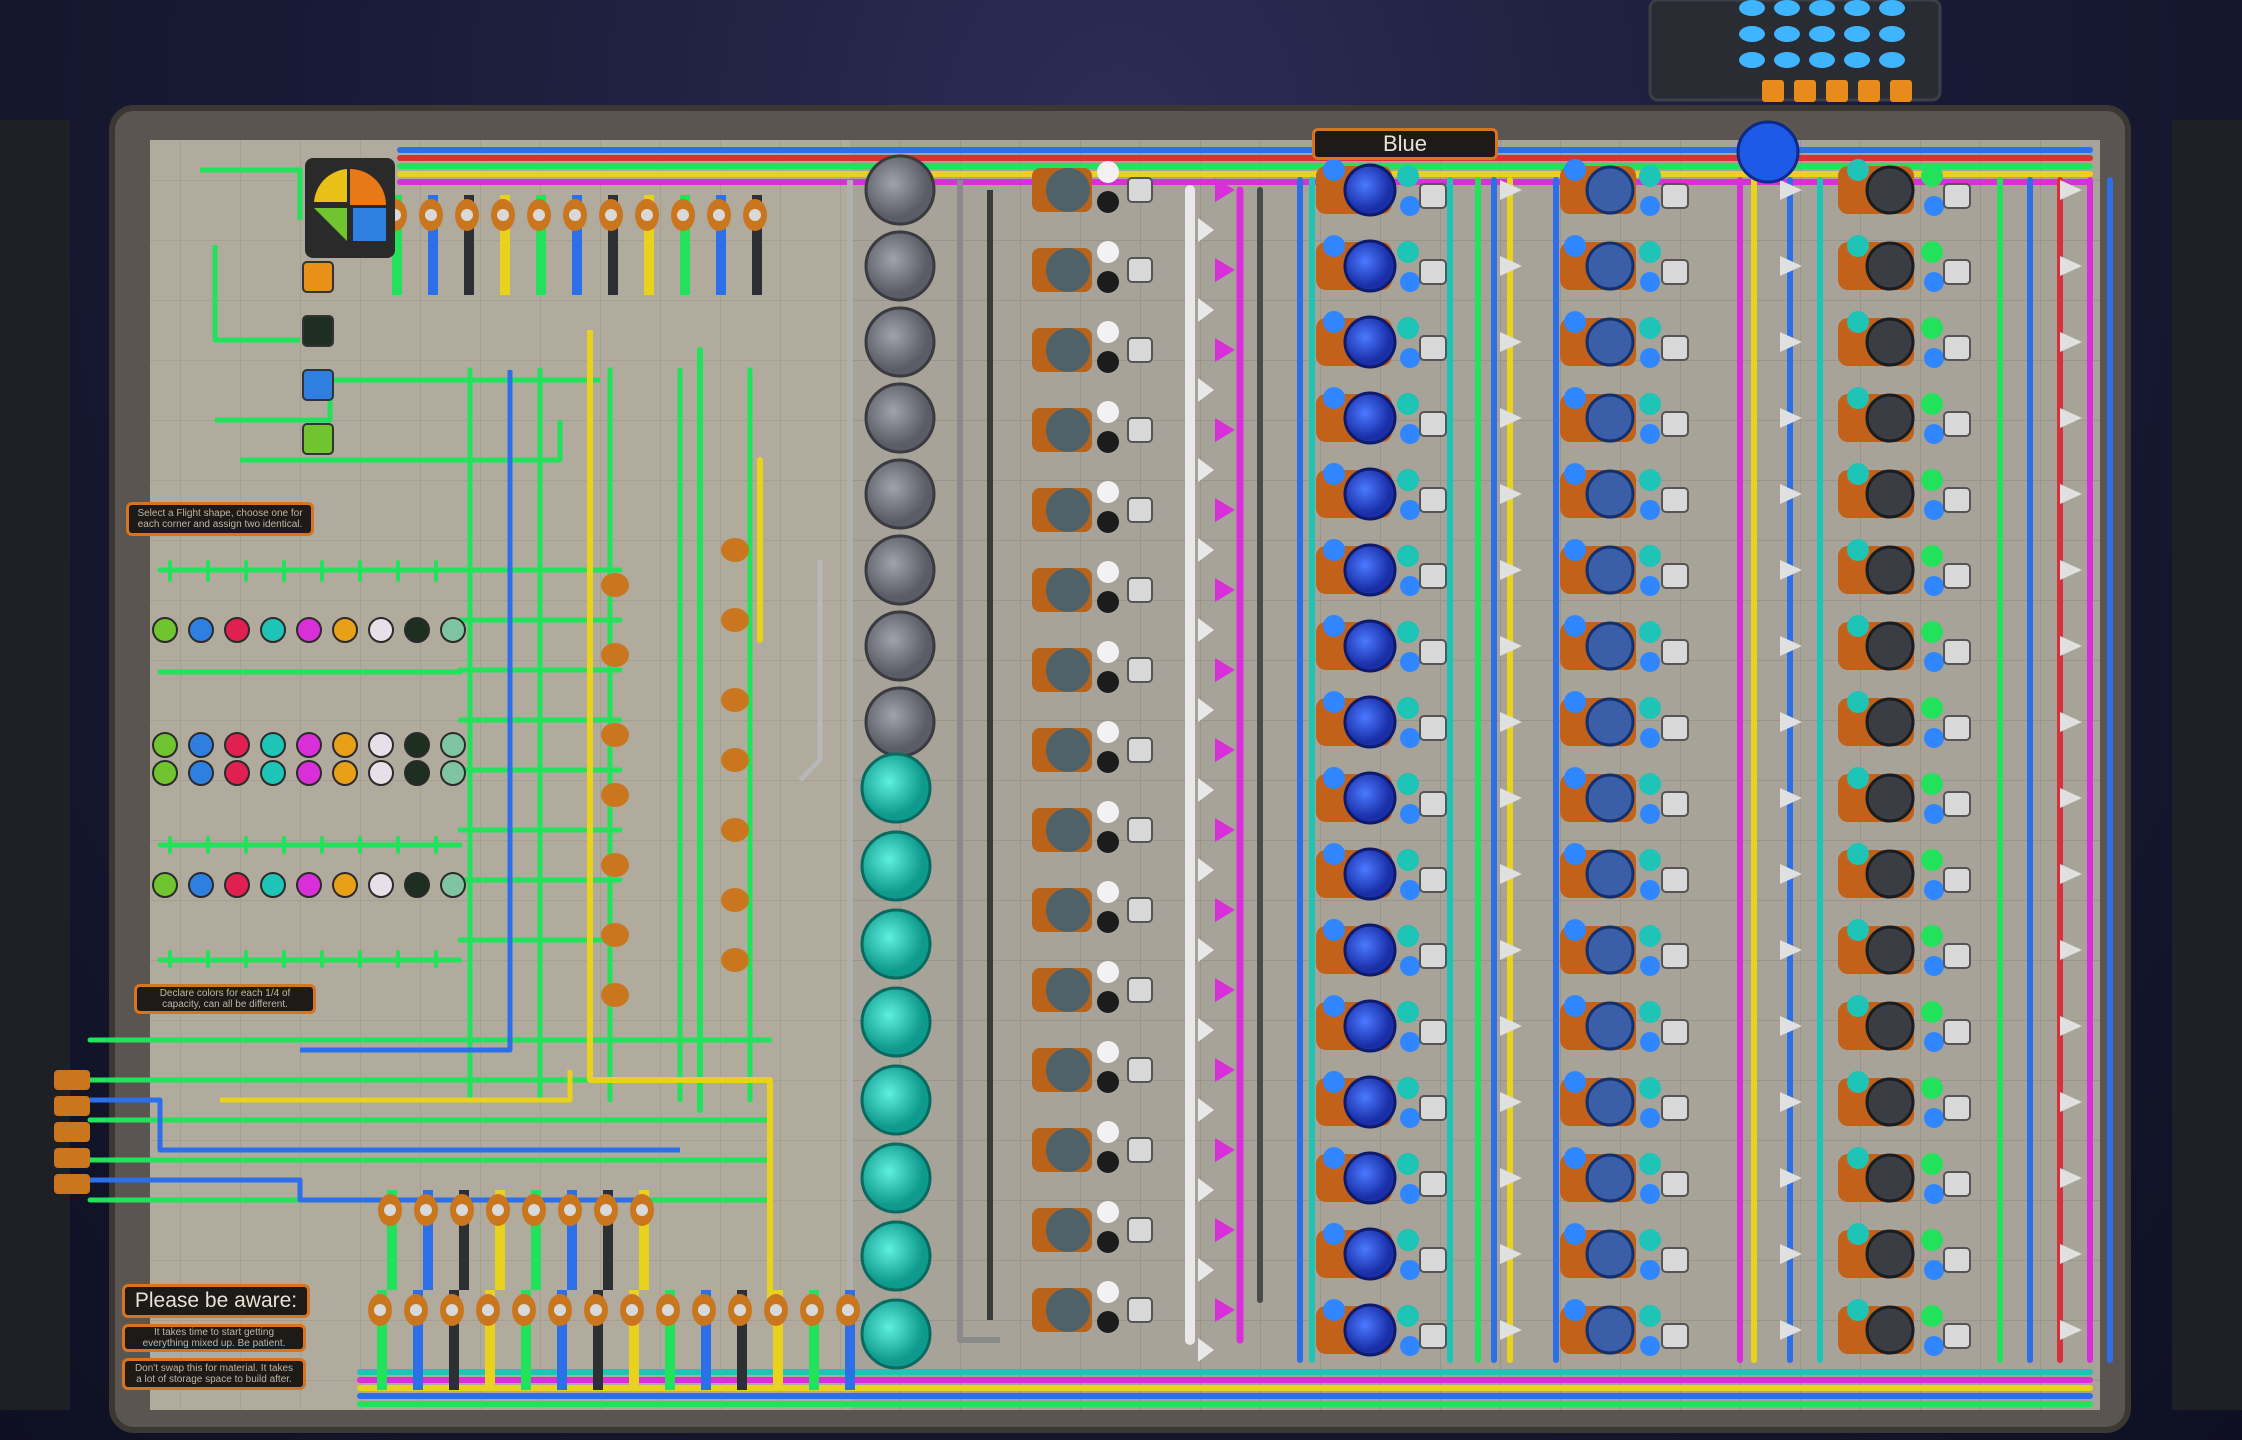  I want to click on right-hull, so click(2207, 765).